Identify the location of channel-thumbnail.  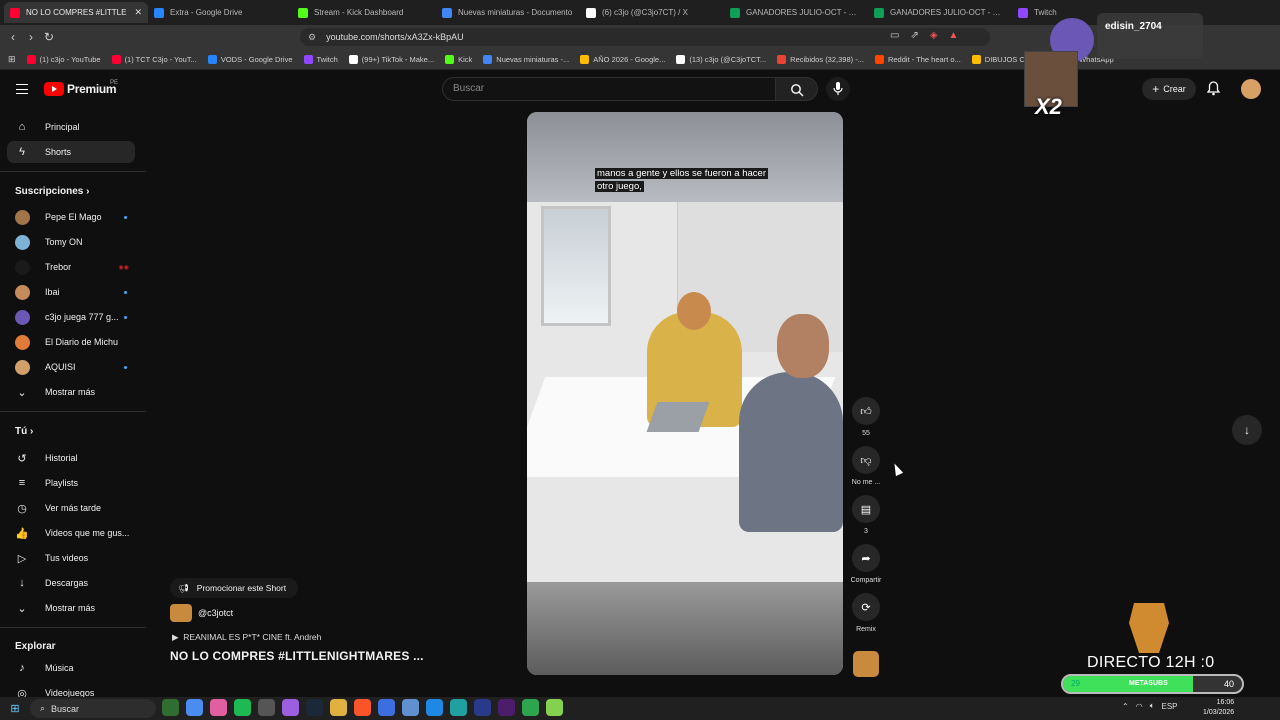
(866, 664).